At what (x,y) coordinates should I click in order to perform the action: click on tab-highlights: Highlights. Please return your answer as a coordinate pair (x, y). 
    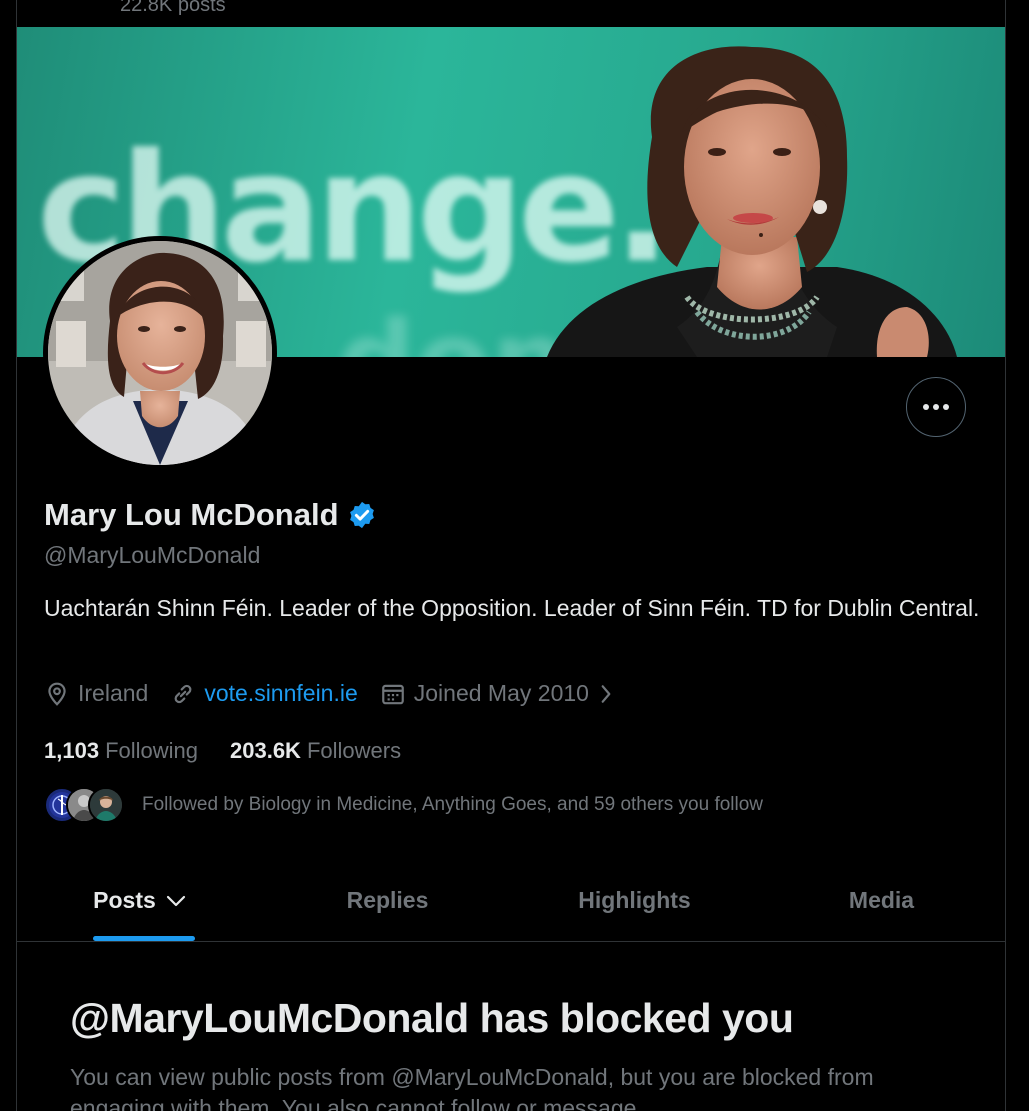
    Looking at the image, I should click on (634, 900).